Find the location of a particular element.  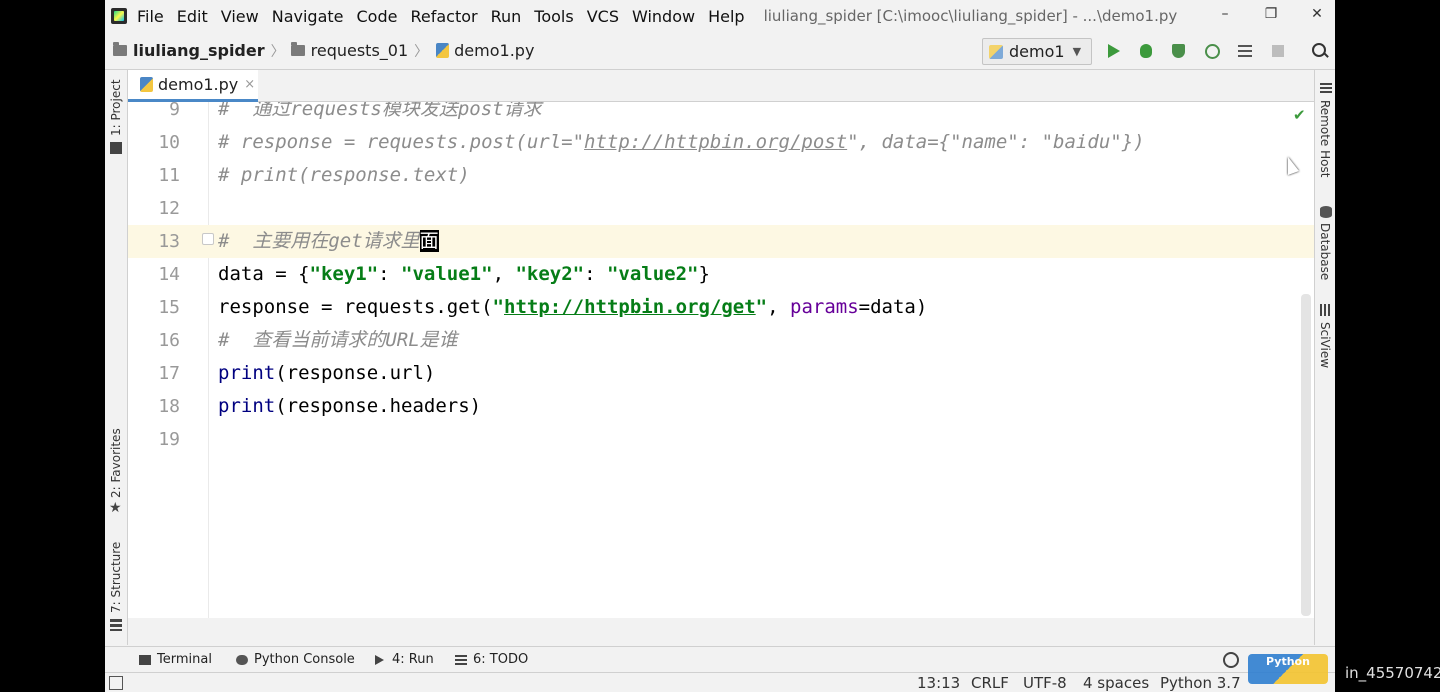

run-configuration-select: demo1 ▼ is located at coordinates (1037, 51).